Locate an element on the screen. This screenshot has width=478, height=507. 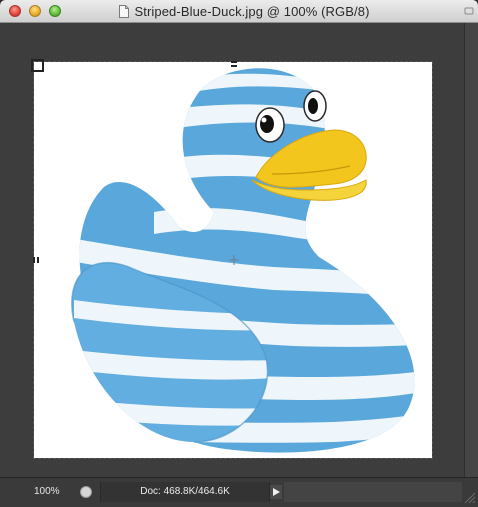
title-area: Striped-Blue-Duck.jpg @ 100% (RGB/8) is located at coordinates (239, 11).